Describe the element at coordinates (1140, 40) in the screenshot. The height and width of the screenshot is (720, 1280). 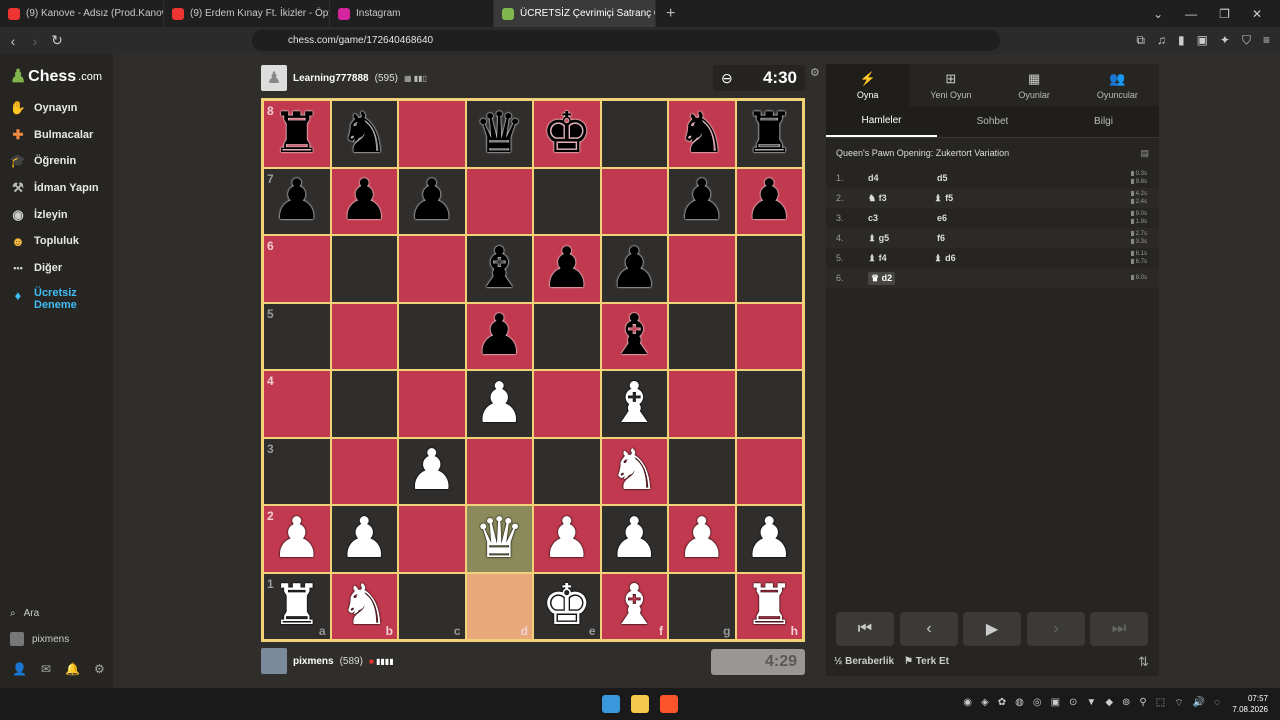
I see `puzzle-extension-icon: ⧉` at that location.